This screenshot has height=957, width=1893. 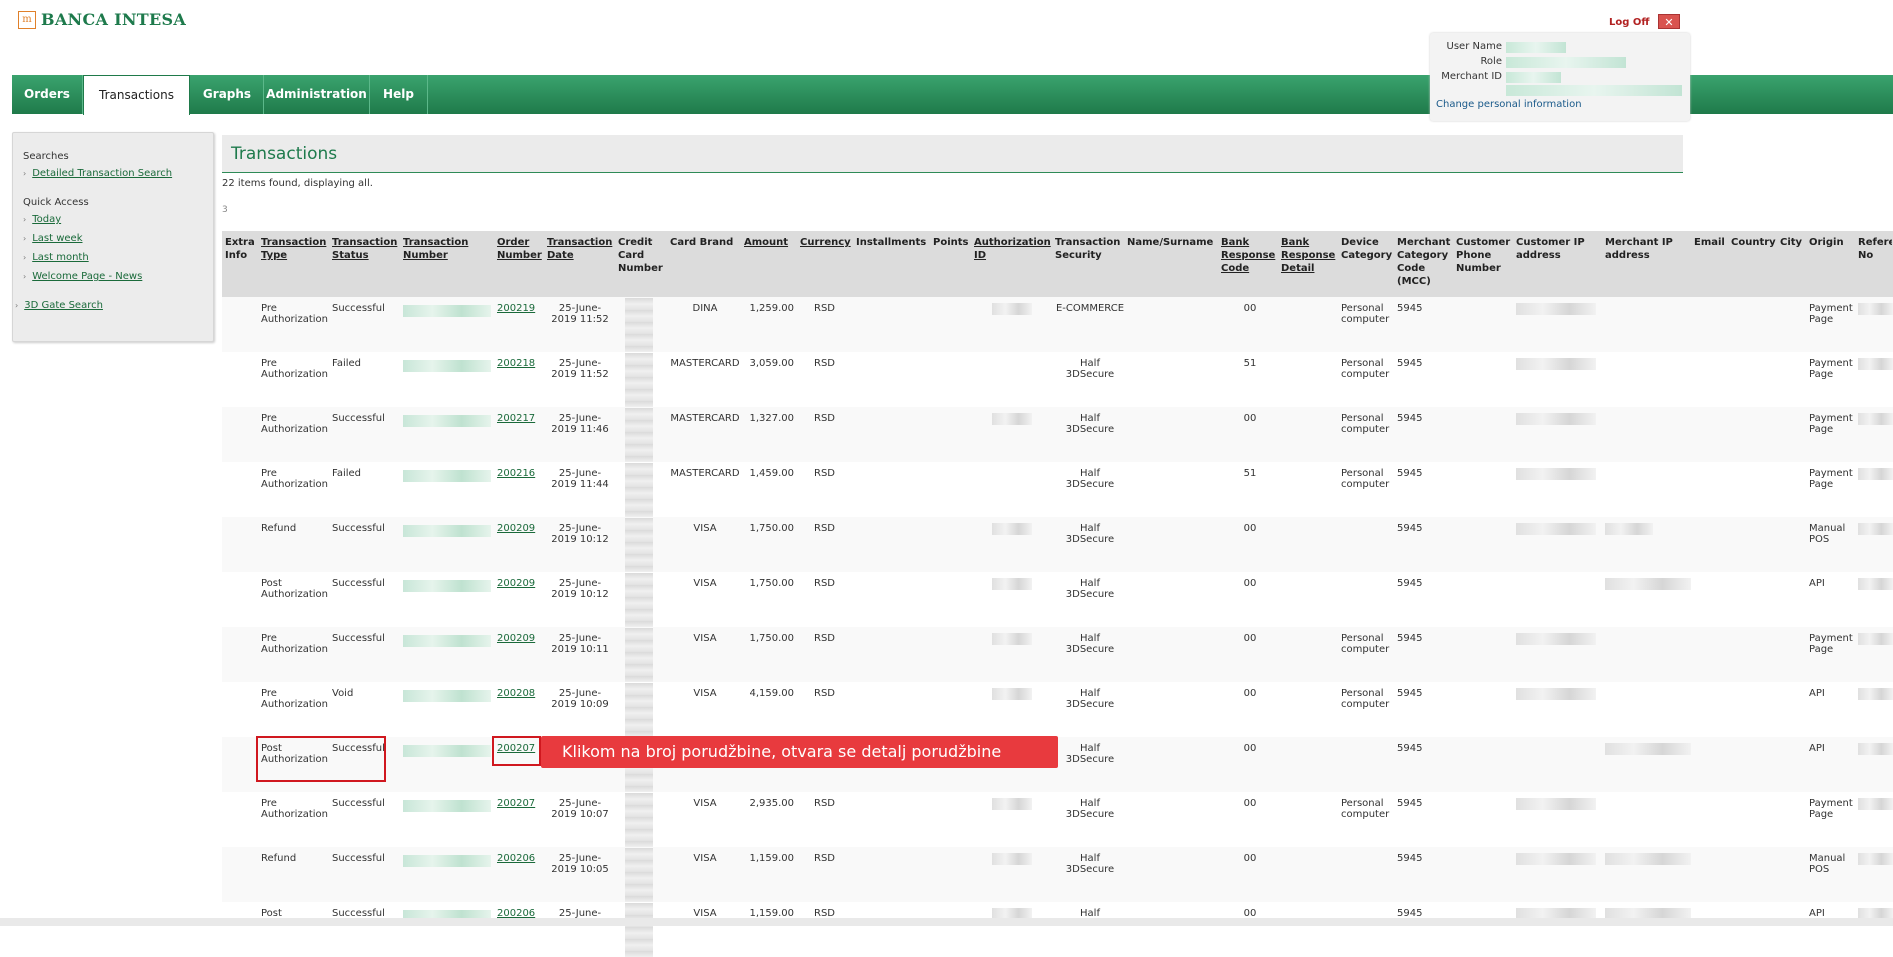 What do you see at coordinates (1491, 61) in the screenshot?
I see `role-label: Role` at bounding box center [1491, 61].